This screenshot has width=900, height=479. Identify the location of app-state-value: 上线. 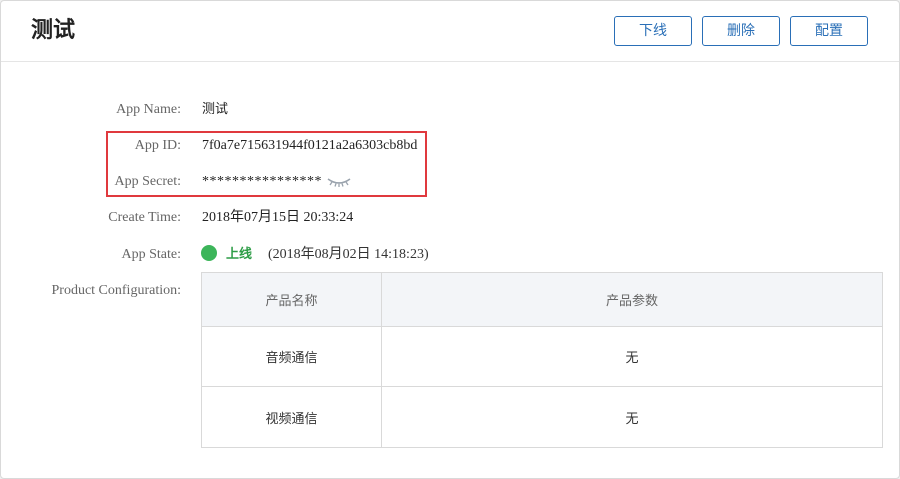
(239, 254).